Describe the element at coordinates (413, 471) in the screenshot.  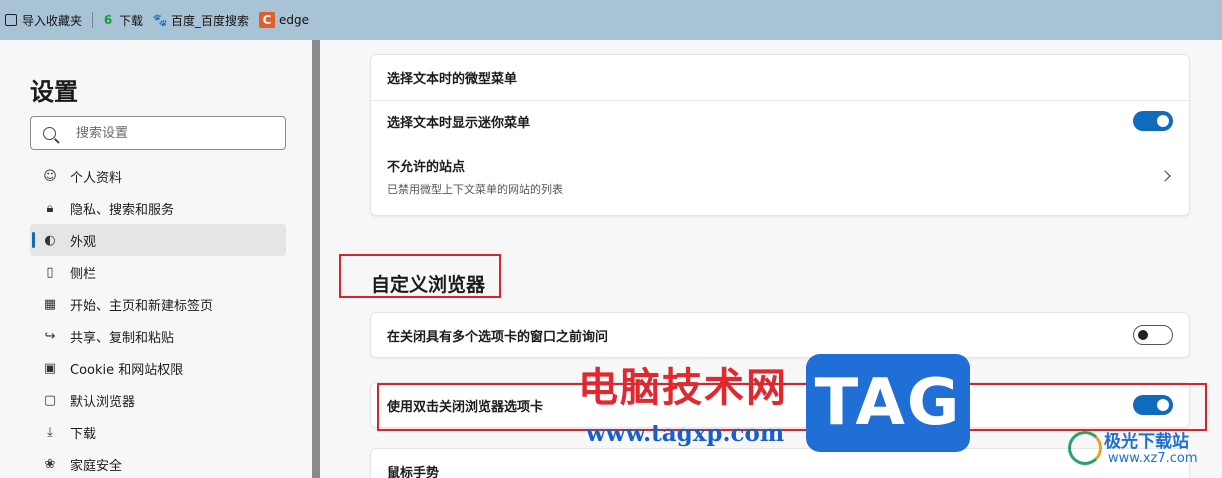
I see `setting-label: 鼠标手势` at that location.